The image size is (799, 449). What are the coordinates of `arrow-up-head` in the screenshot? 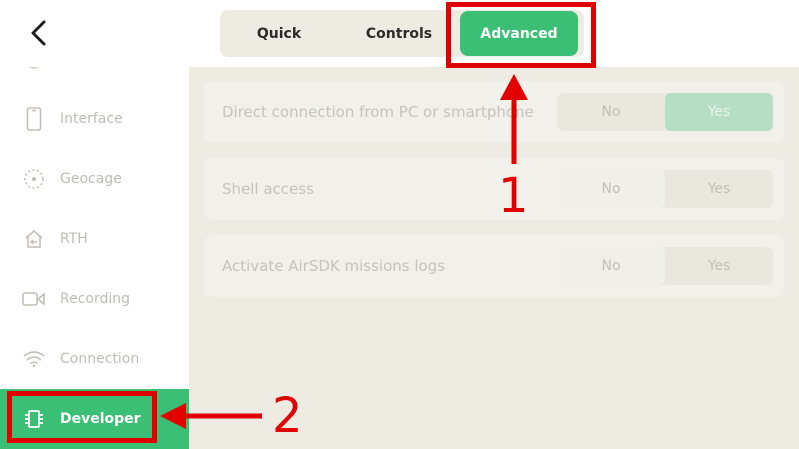 It's located at (514, 87).